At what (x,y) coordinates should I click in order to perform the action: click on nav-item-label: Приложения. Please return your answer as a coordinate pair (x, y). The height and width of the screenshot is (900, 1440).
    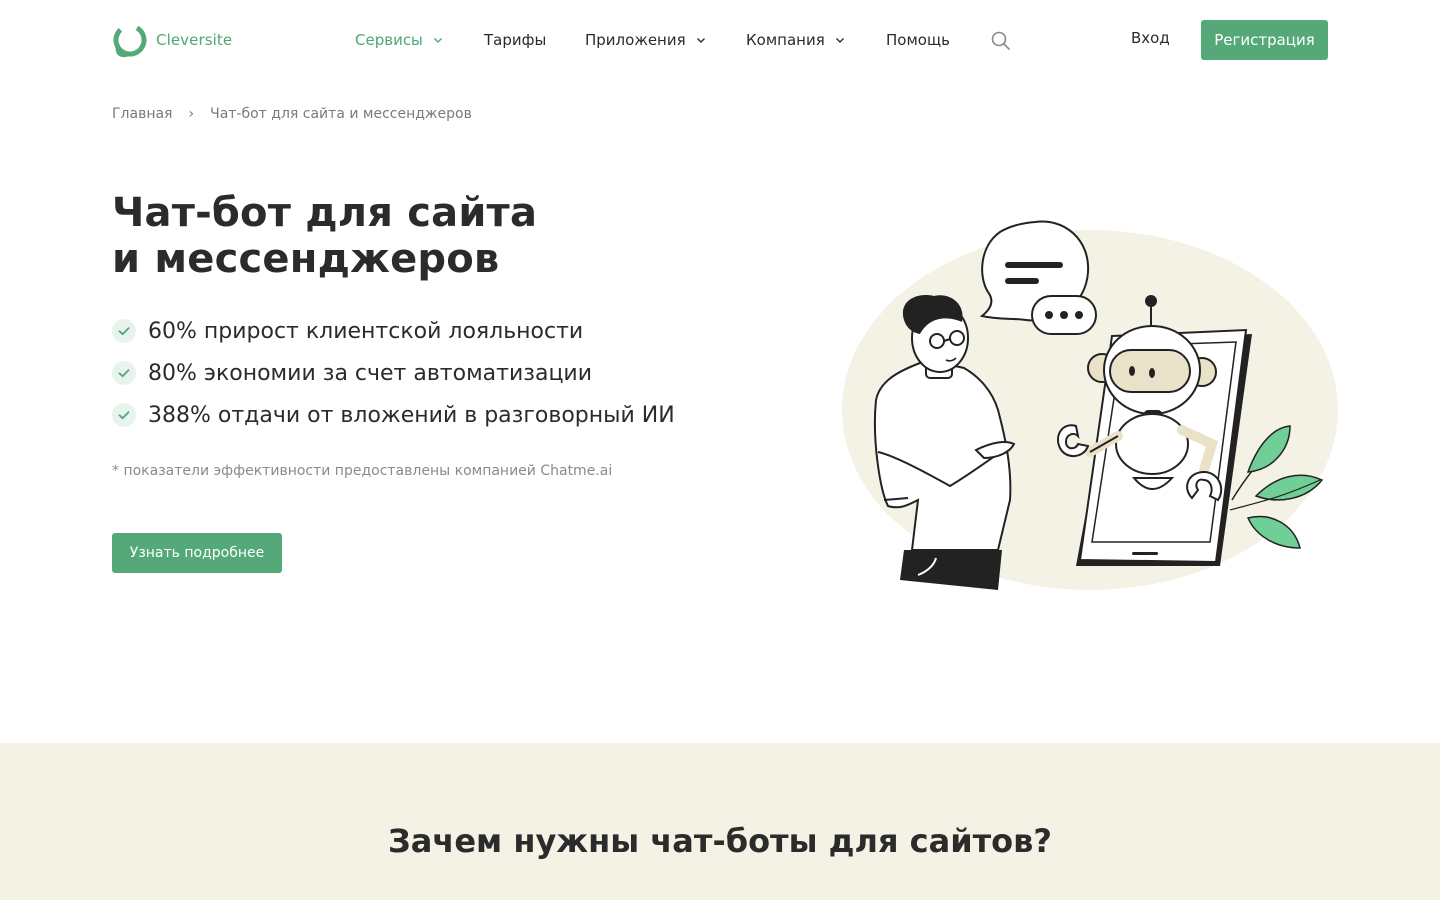
    Looking at the image, I should click on (635, 40).